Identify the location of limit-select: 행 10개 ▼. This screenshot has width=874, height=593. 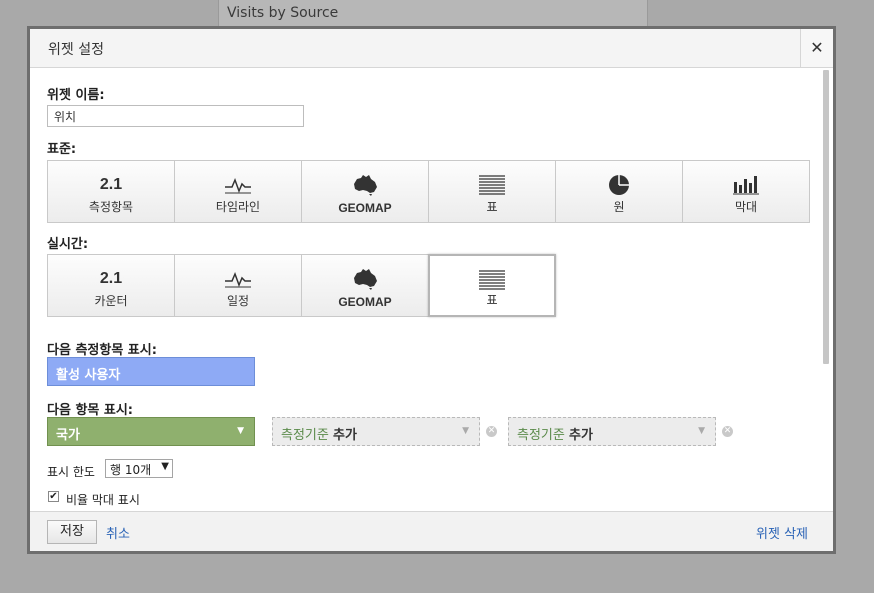
(139, 468).